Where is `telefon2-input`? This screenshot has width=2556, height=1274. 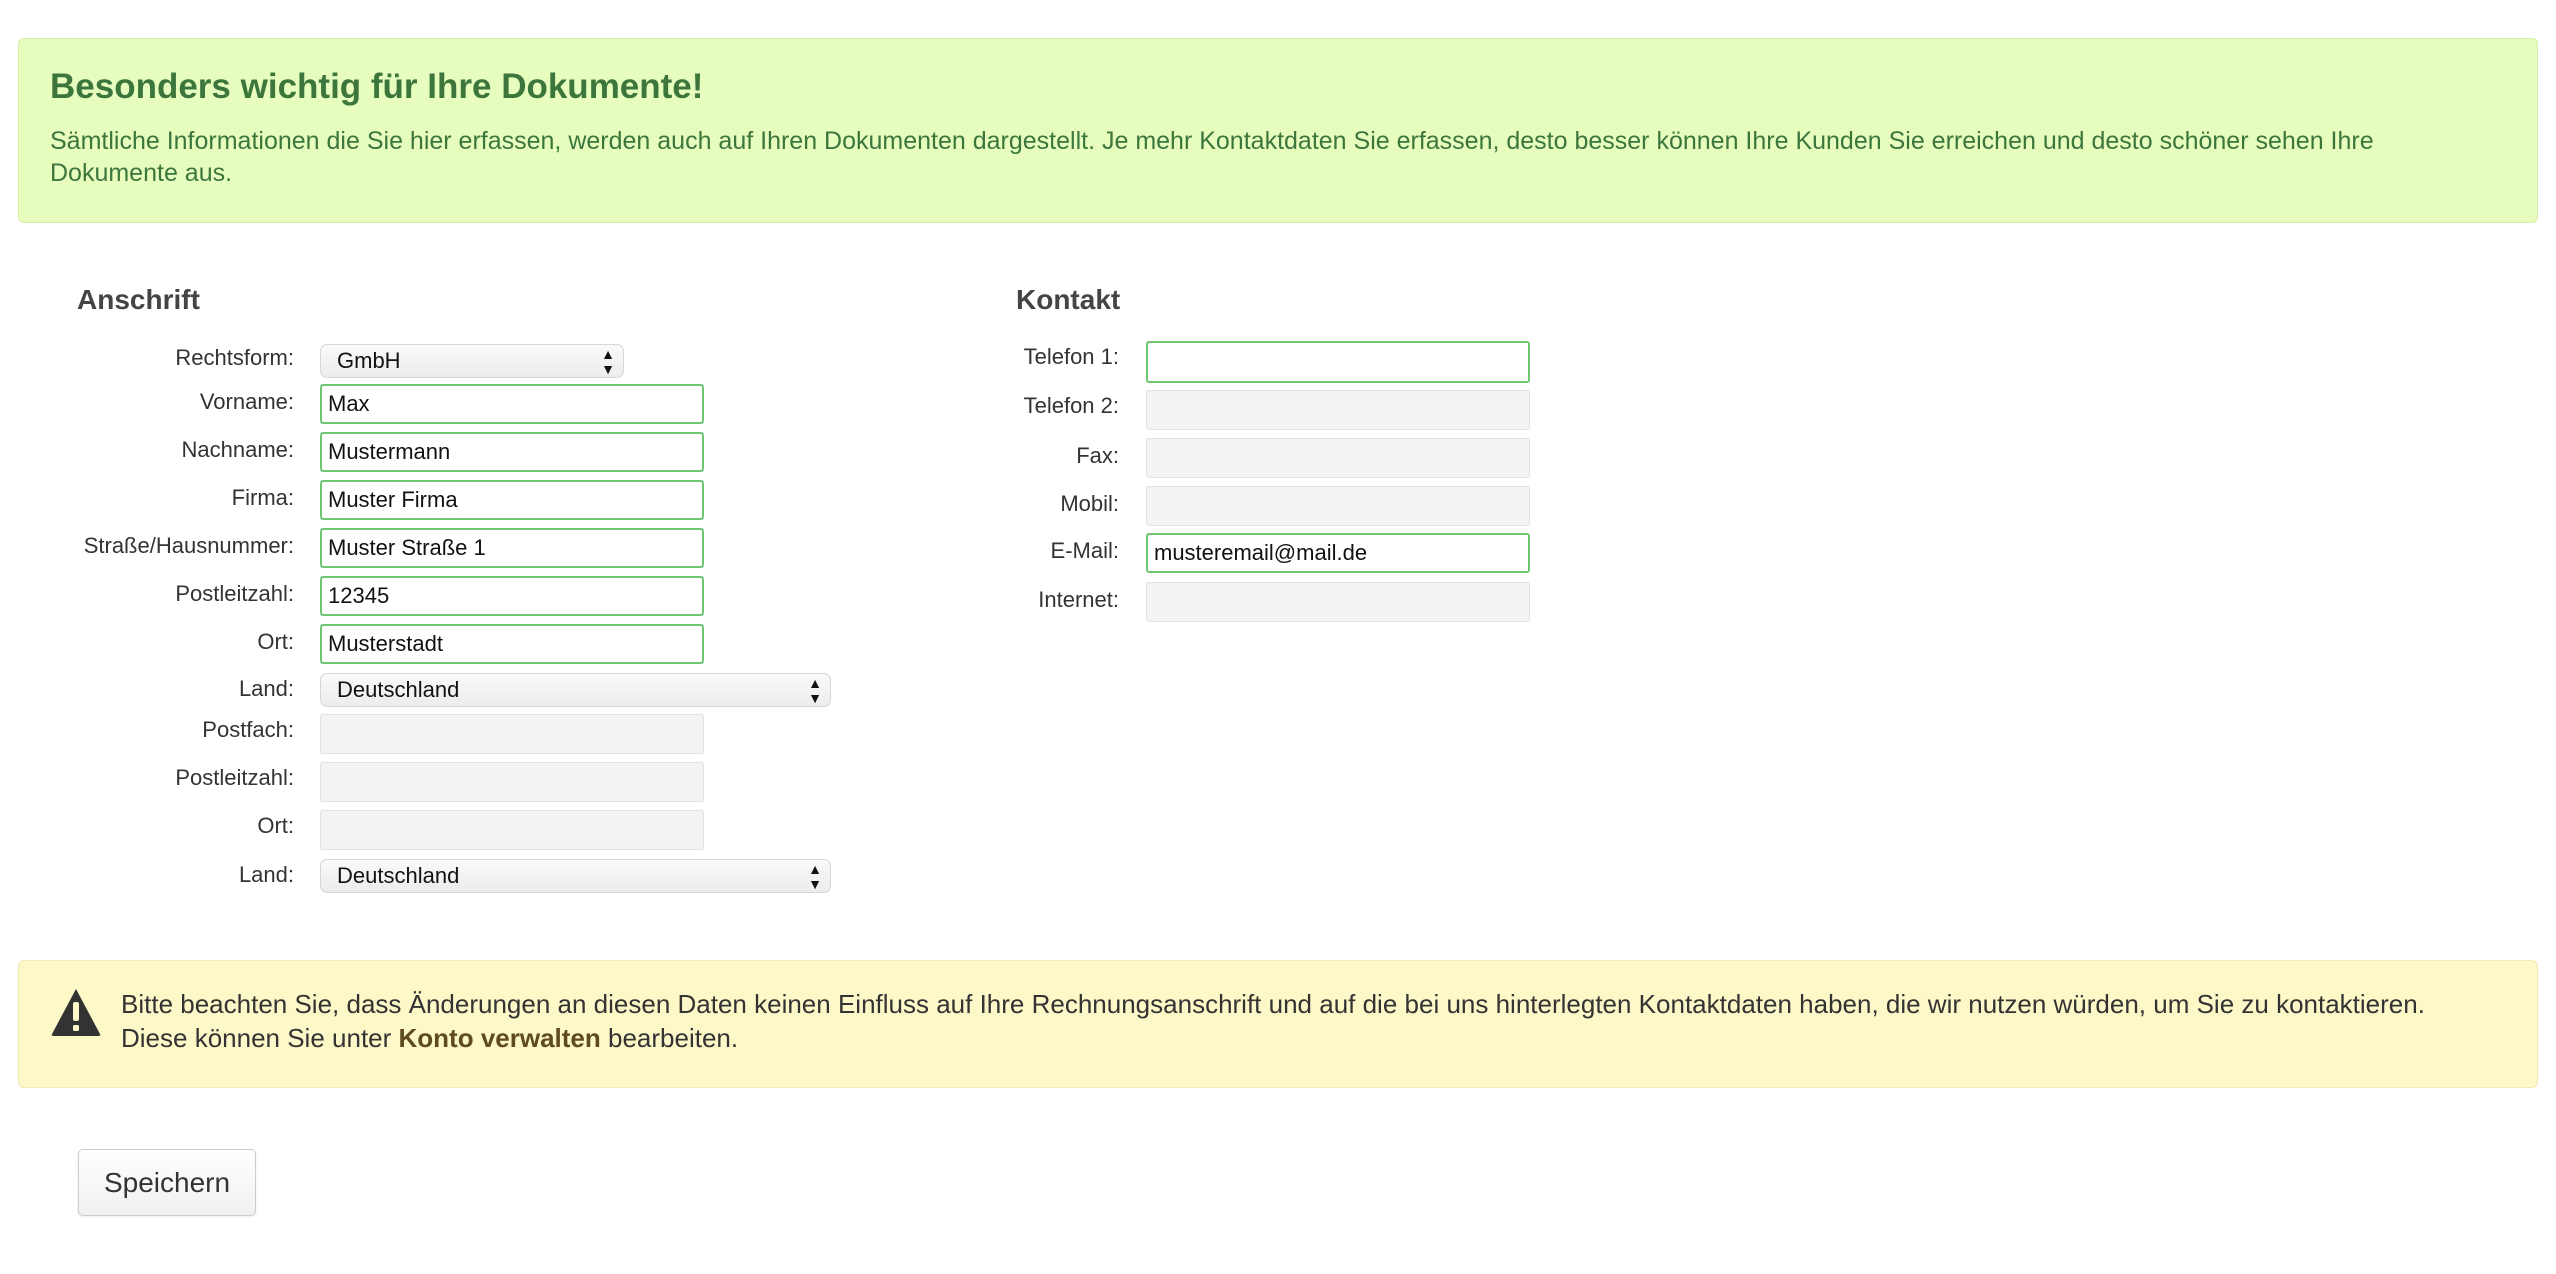 telefon2-input is located at coordinates (1338, 410).